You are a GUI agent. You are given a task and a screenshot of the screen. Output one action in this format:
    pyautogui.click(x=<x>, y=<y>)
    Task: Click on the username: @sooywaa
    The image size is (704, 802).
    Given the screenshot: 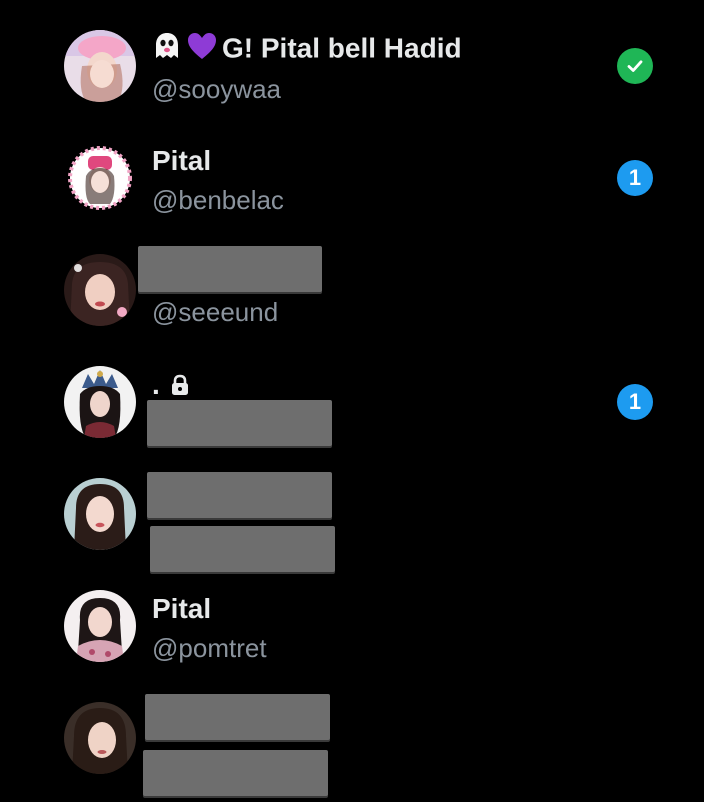 What is the action you would take?
    pyautogui.click(x=217, y=89)
    